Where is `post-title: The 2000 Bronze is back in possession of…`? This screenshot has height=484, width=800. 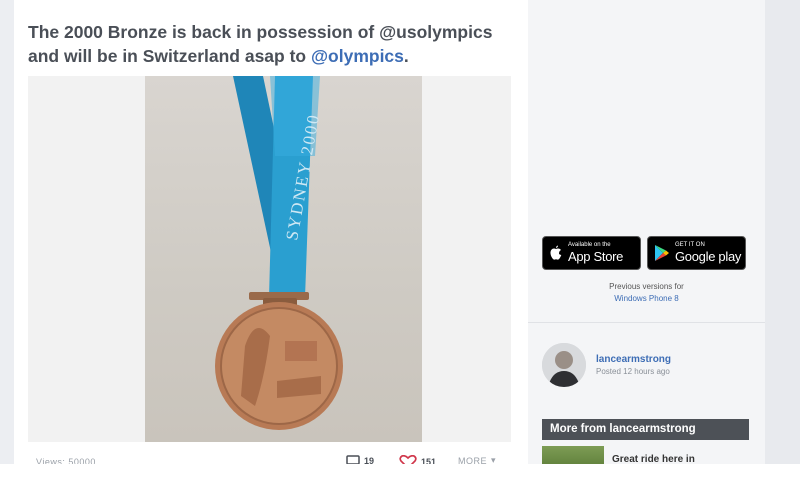 post-title: The 2000 Bronze is back in possession of… is located at coordinates (273, 44).